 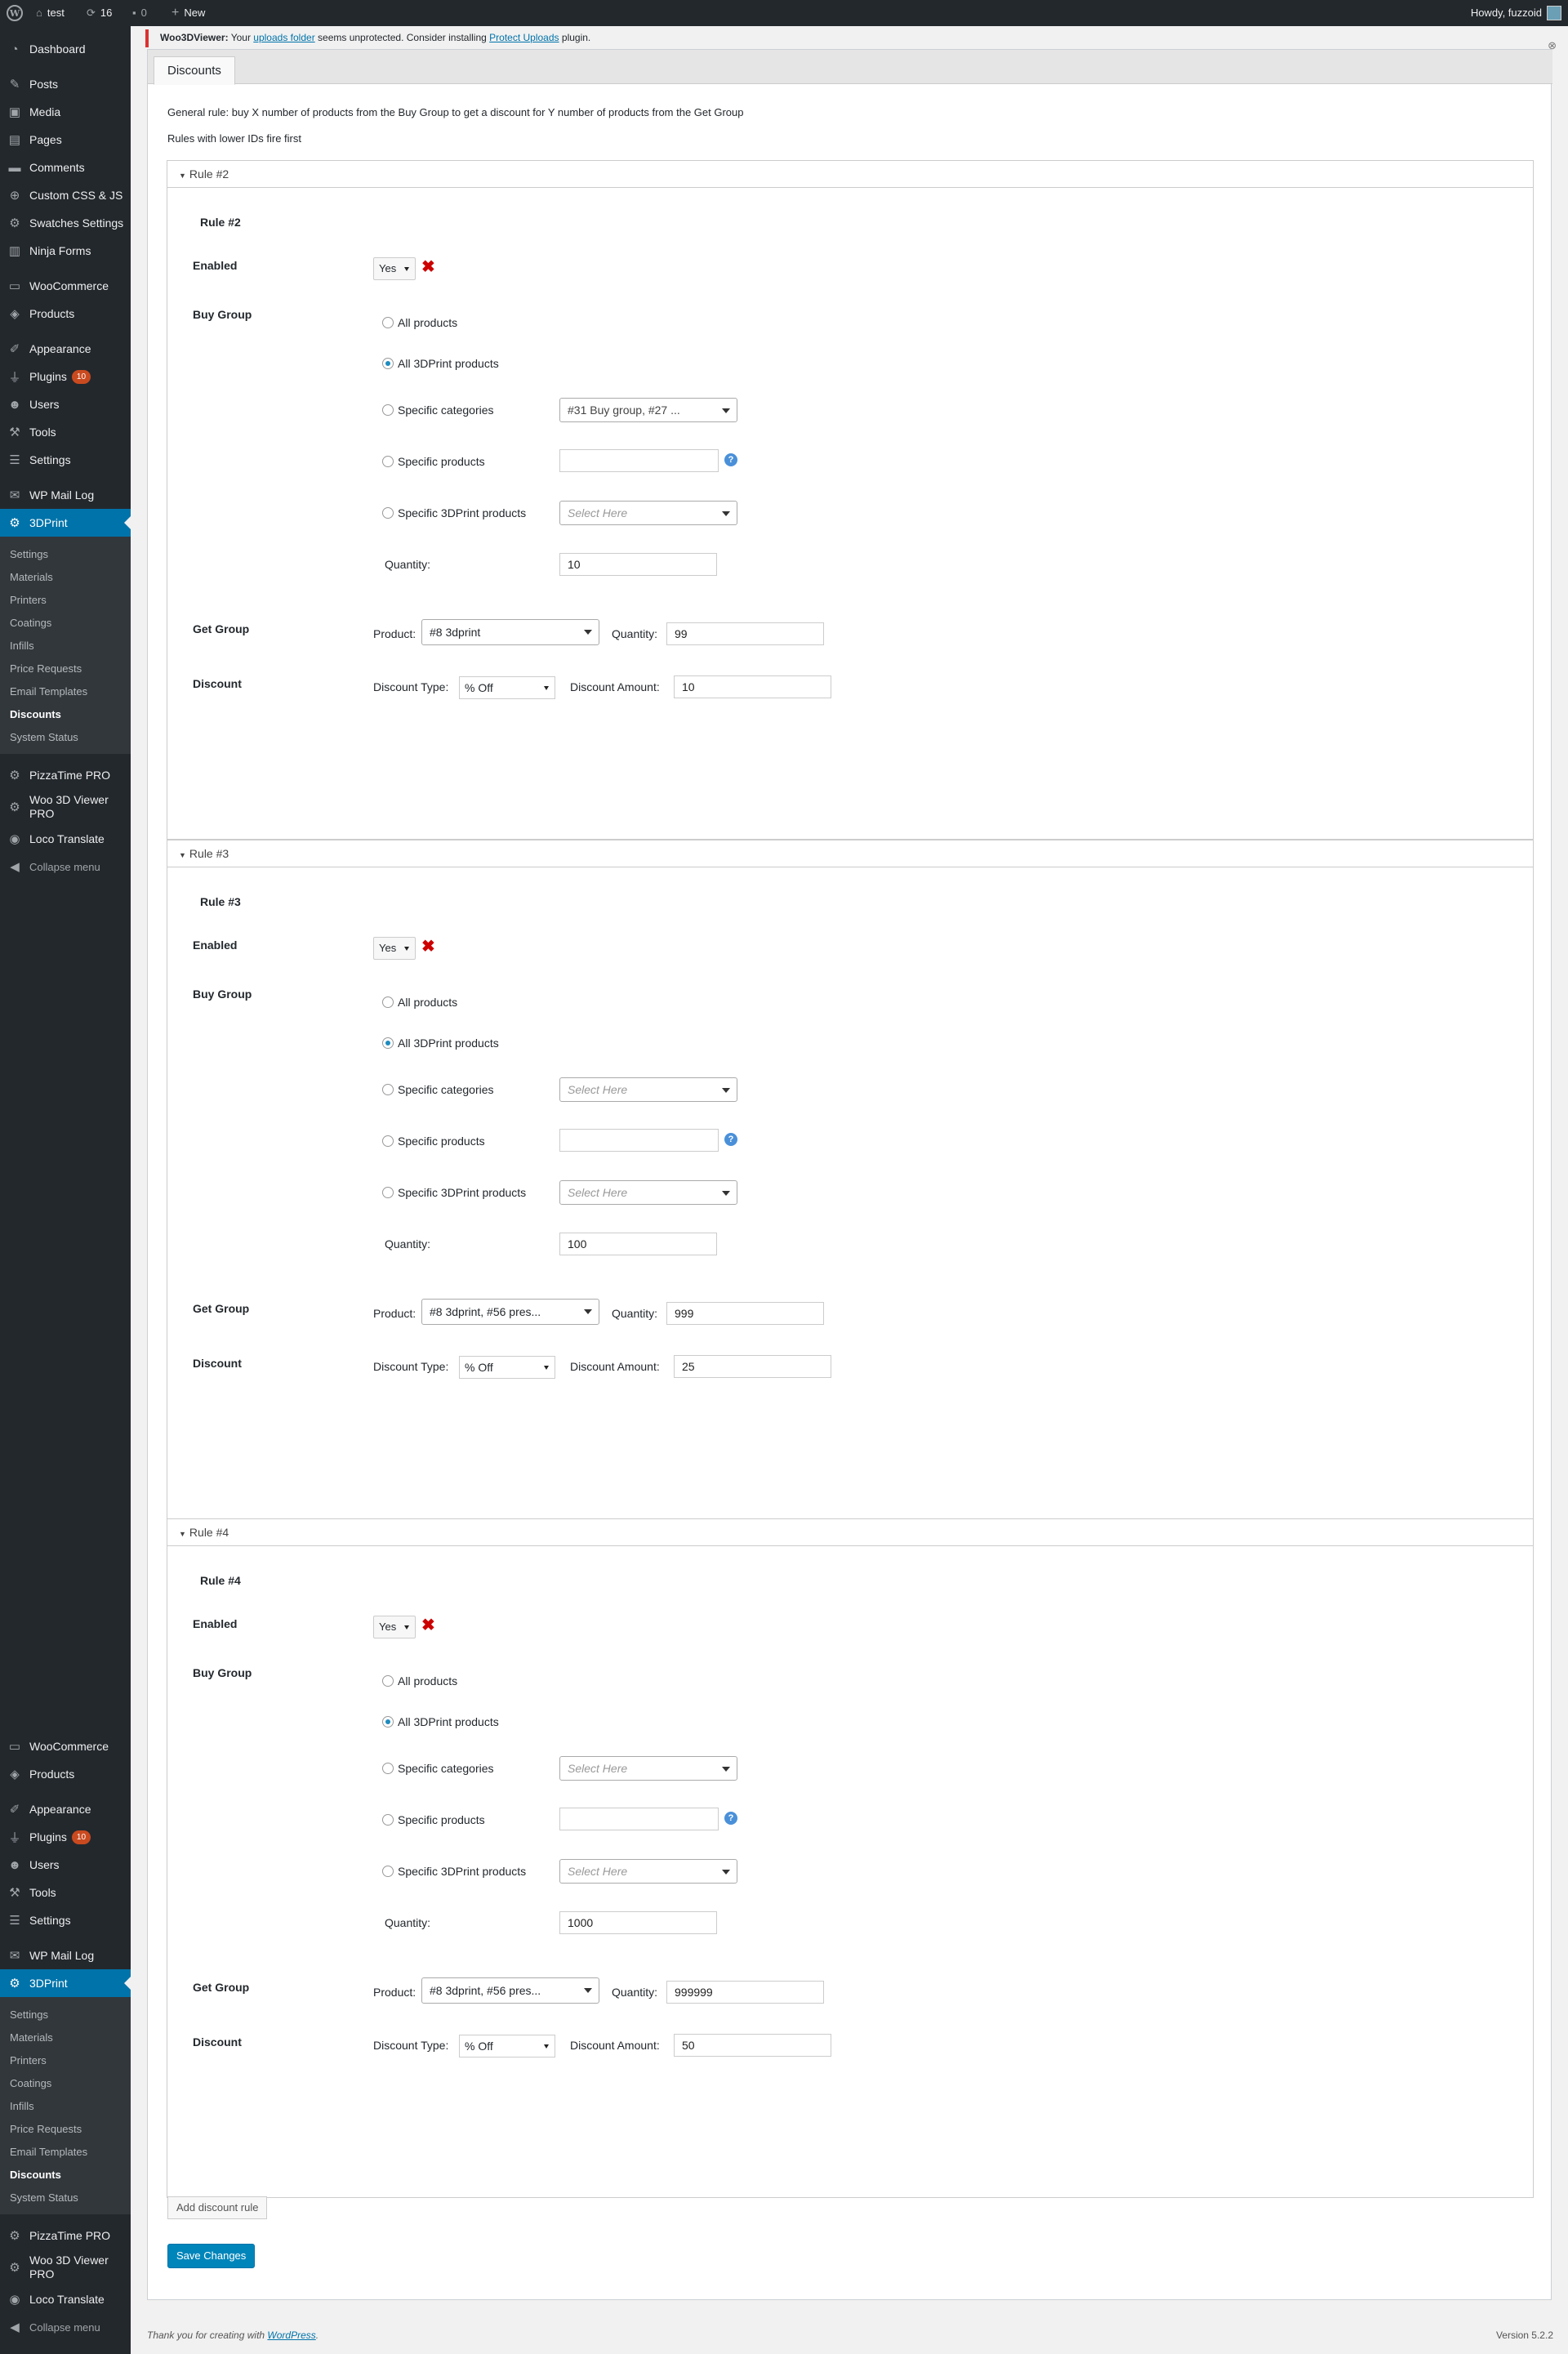 What do you see at coordinates (139, 13) in the screenshot?
I see `comments-link: ▪ 0` at bounding box center [139, 13].